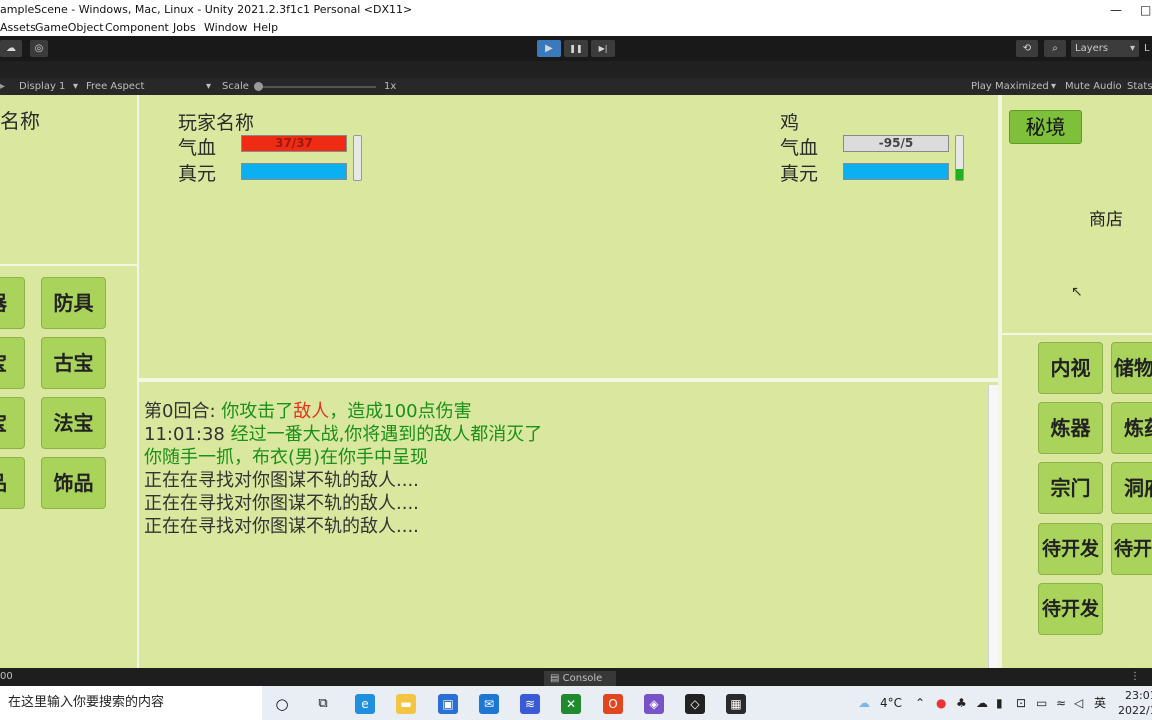 This screenshot has height=720, width=1152. What do you see at coordinates (225, 28) in the screenshot?
I see `menu-window: Window` at bounding box center [225, 28].